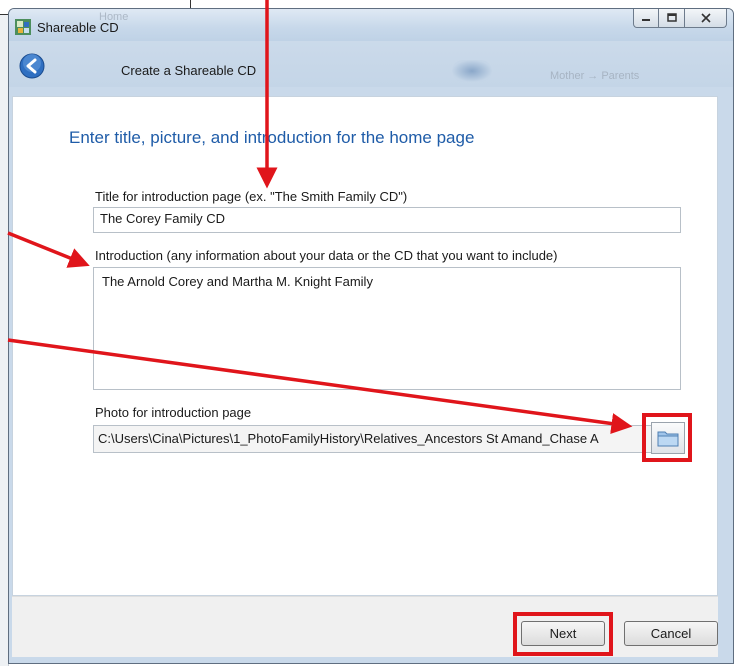 The height and width of the screenshot is (666, 736). I want to click on nav-title: Create a Shareable CD, so click(189, 70).